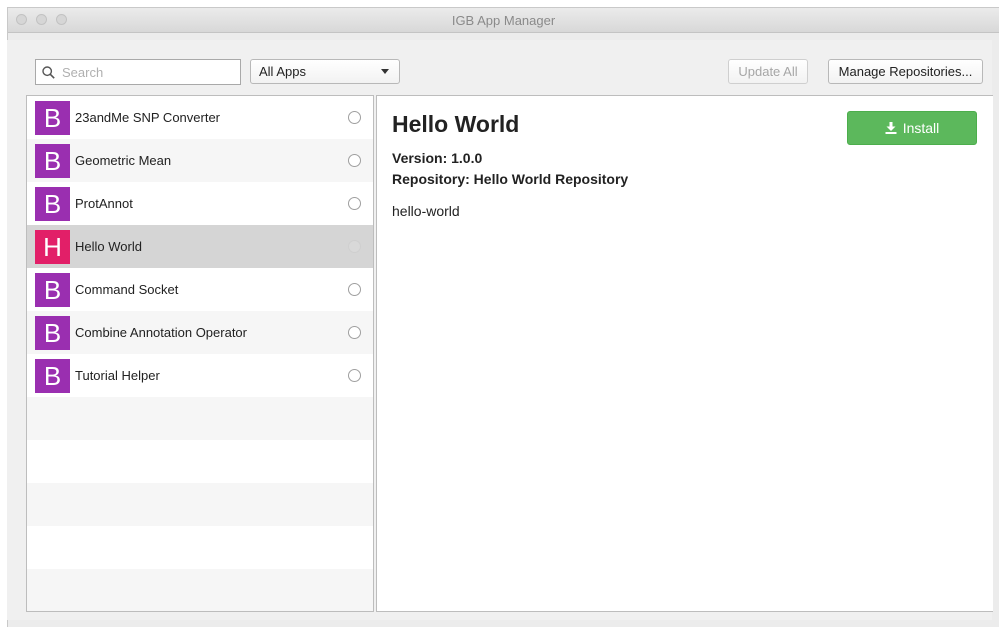 The image size is (999, 627). I want to click on list-item: B Command Socket, so click(200, 289).